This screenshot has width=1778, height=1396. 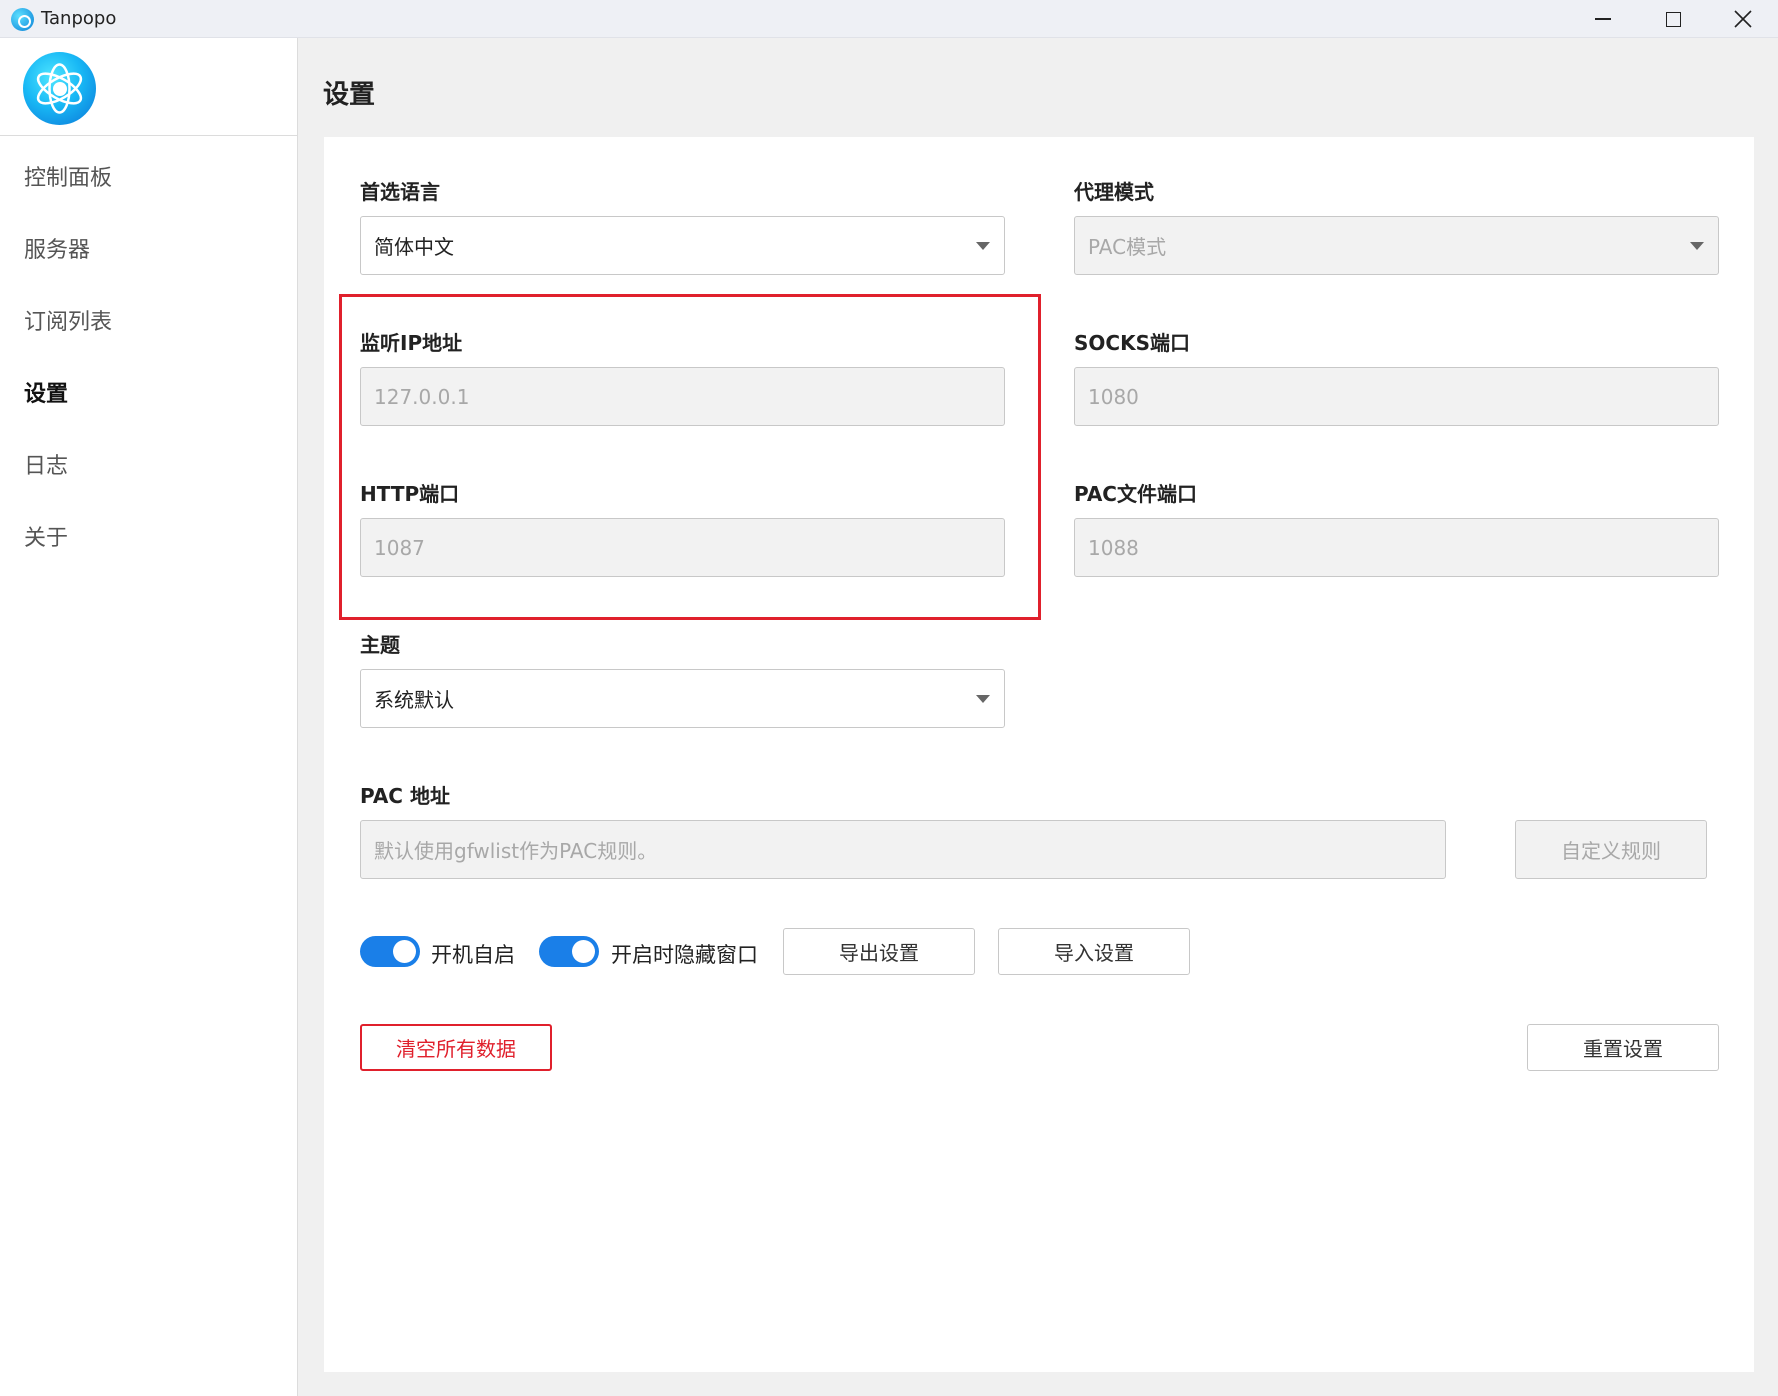 What do you see at coordinates (1396, 245) in the screenshot?
I see `proxy-mode-select: PAC模式` at bounding box center [1396, 245].